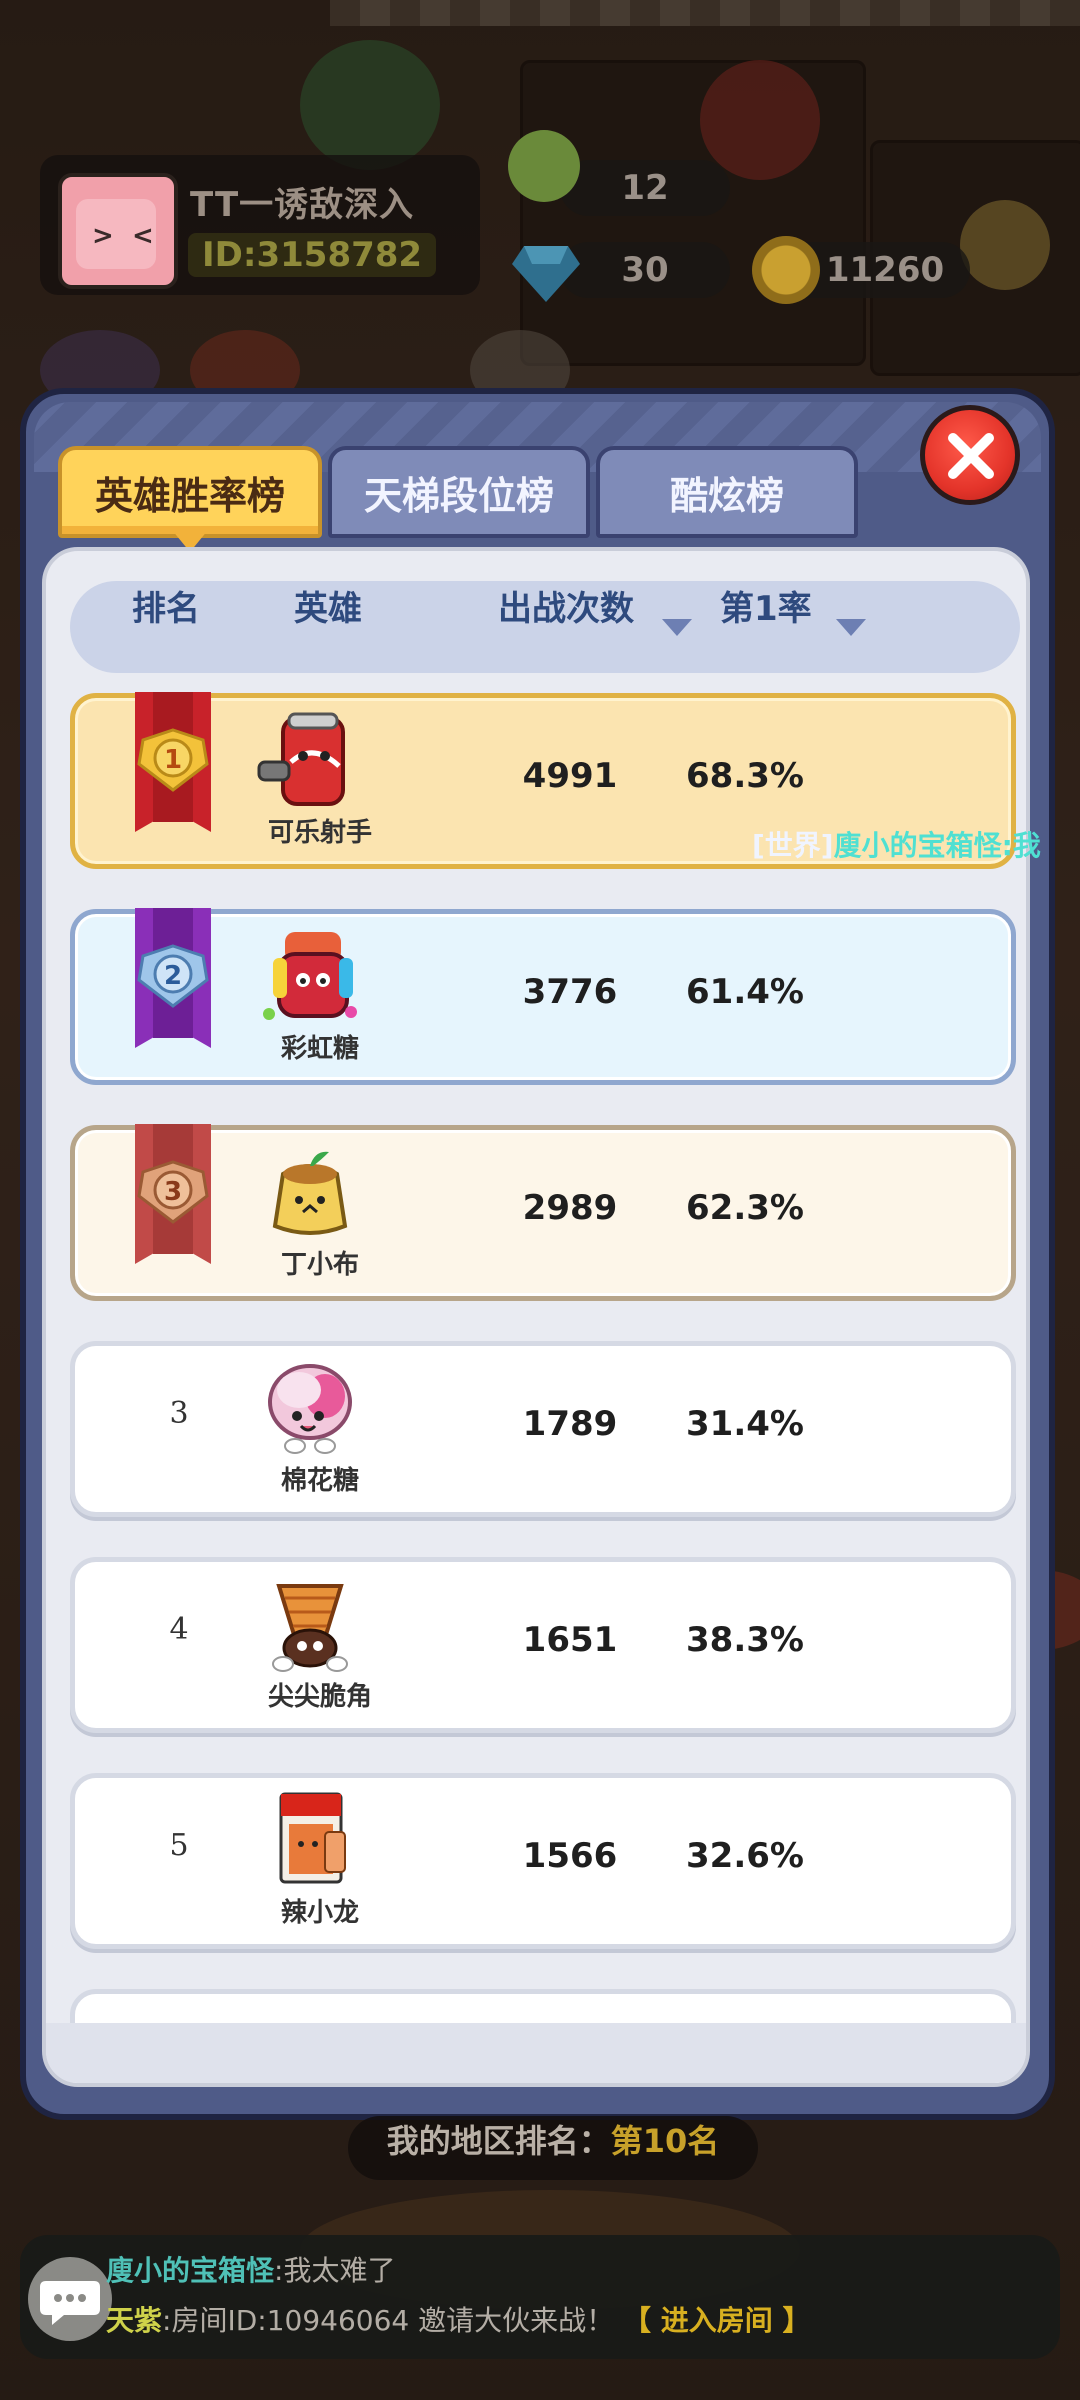 This screenshot has width=1080, height=2400. I want to click on world-chat-tag: [世界], so click(793, 845).